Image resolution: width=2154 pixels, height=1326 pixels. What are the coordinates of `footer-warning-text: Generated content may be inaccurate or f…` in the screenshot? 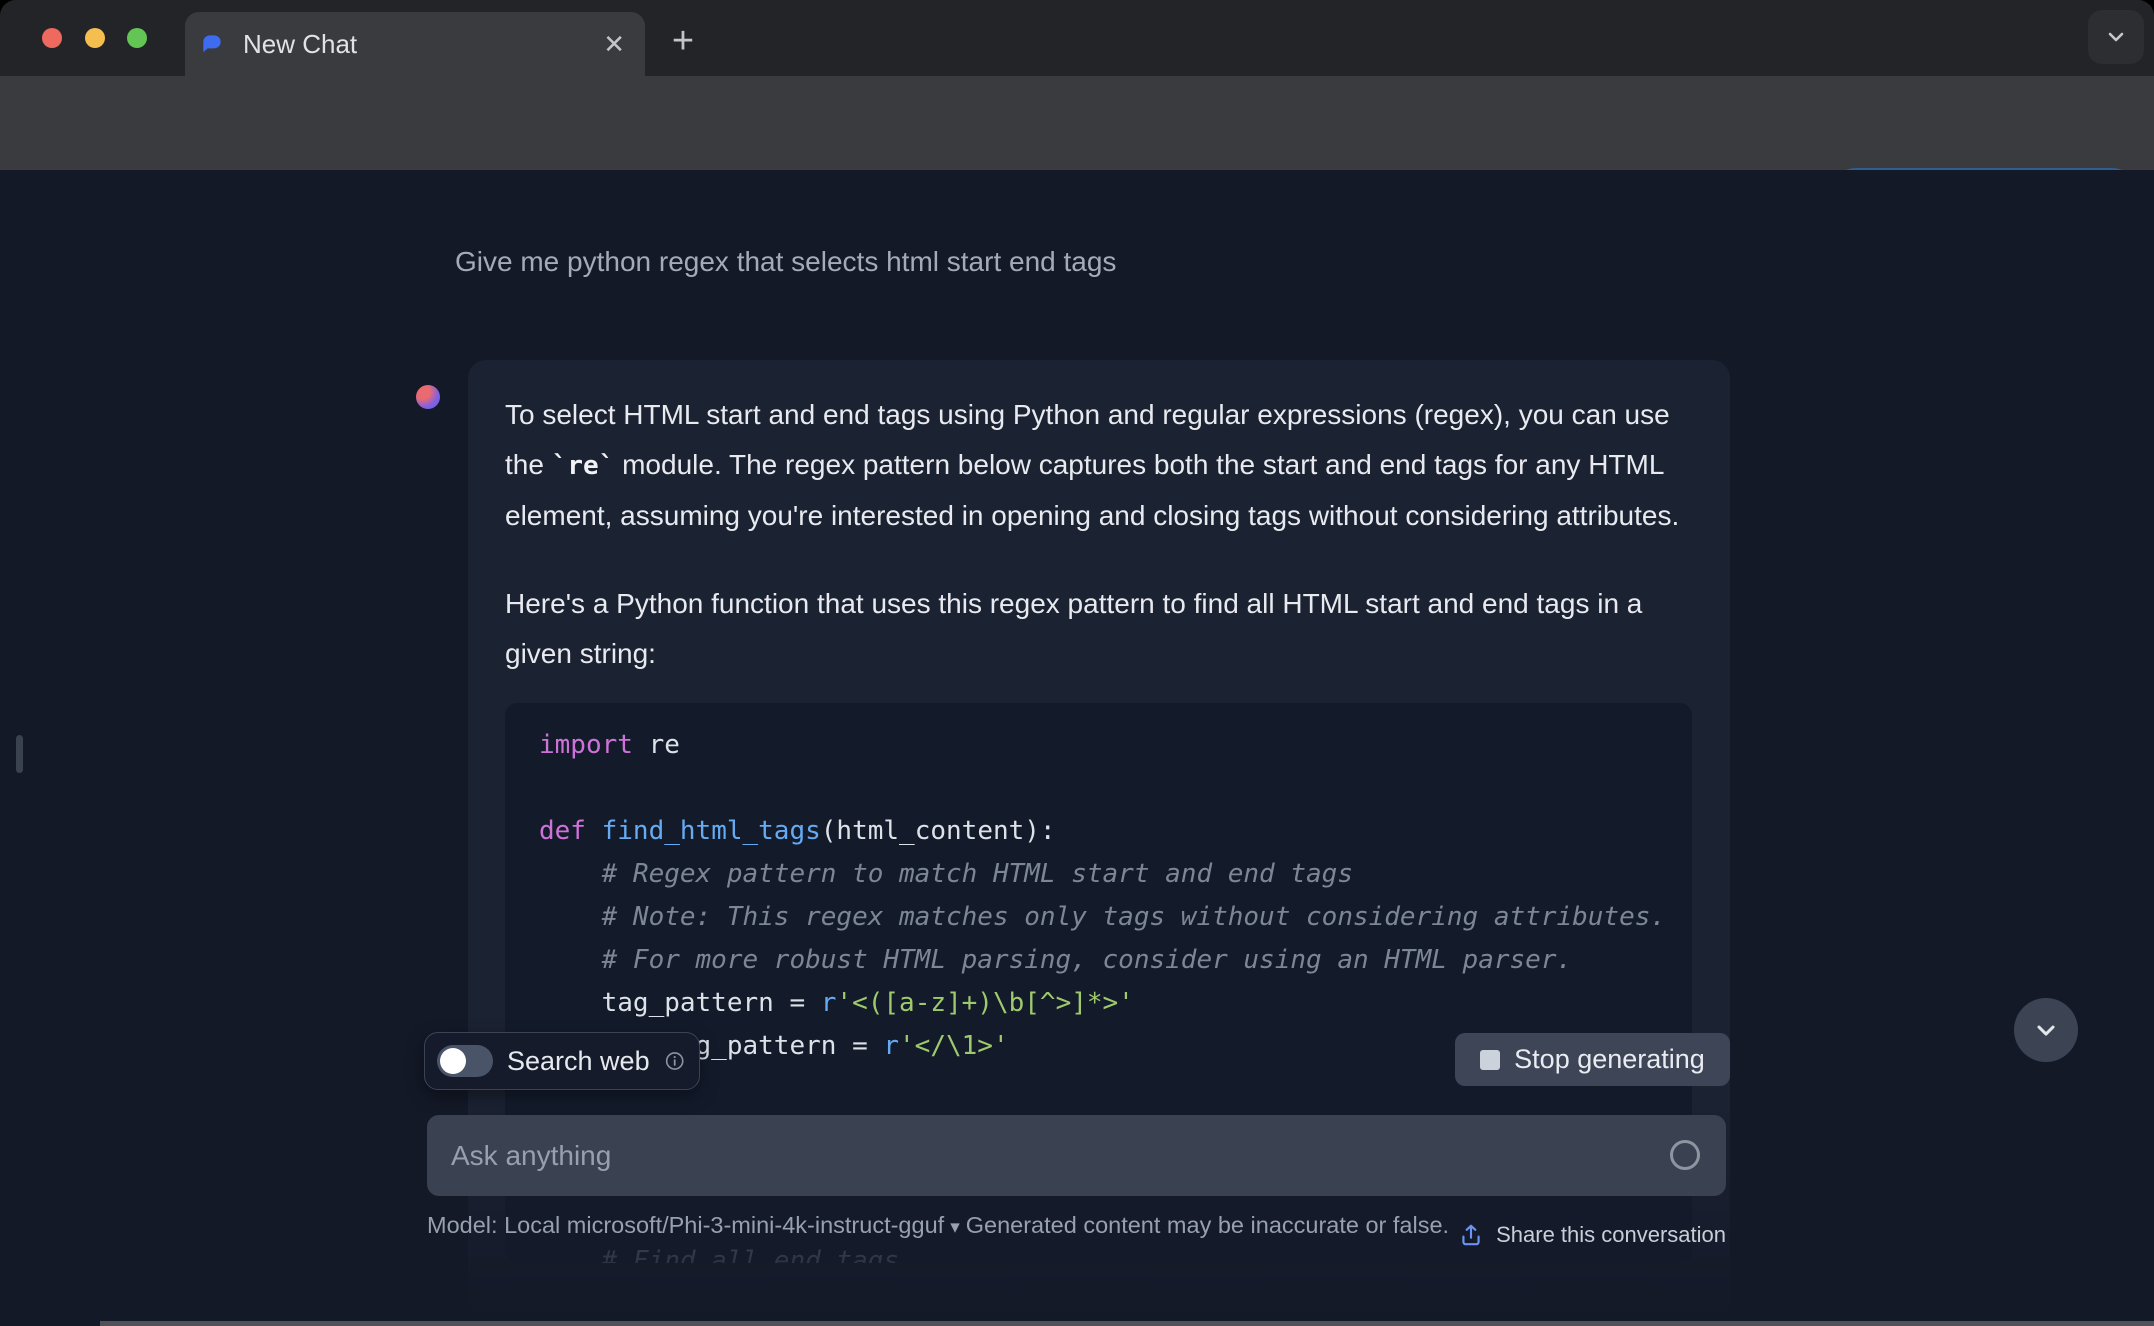 It's located at (1207, 1225).